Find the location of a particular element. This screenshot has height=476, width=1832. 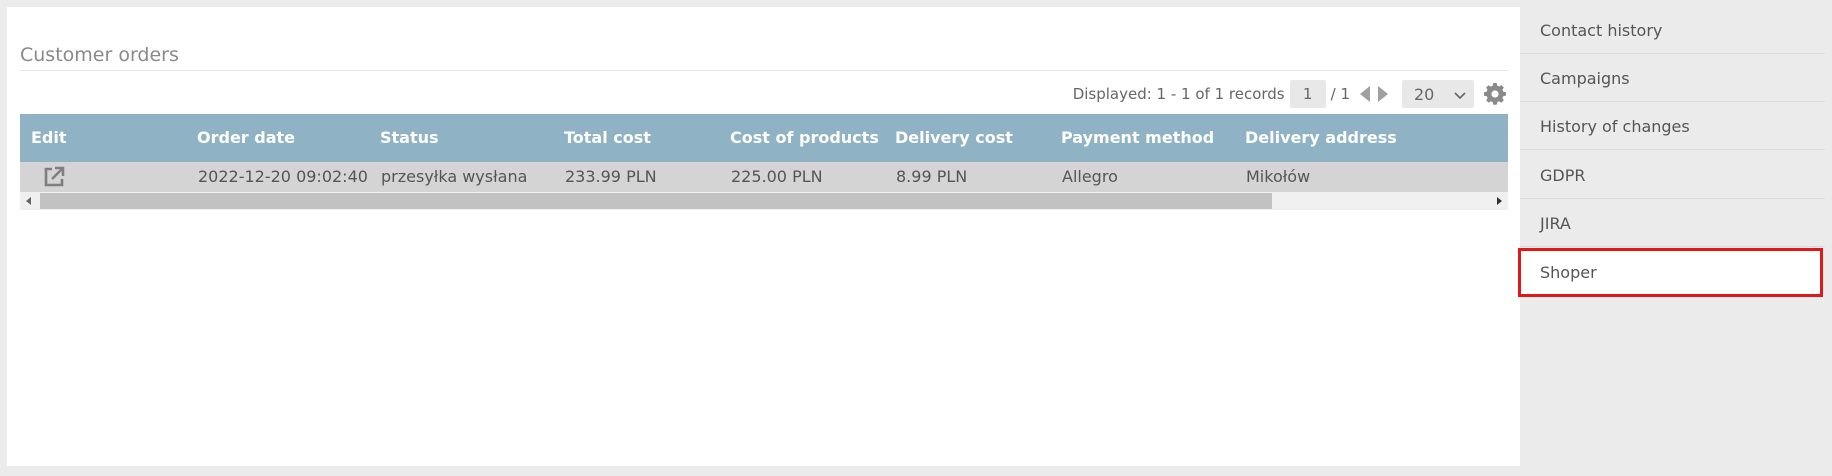

sidebar-item-contact-history: Contact history is located at coordinates (1672, 30).